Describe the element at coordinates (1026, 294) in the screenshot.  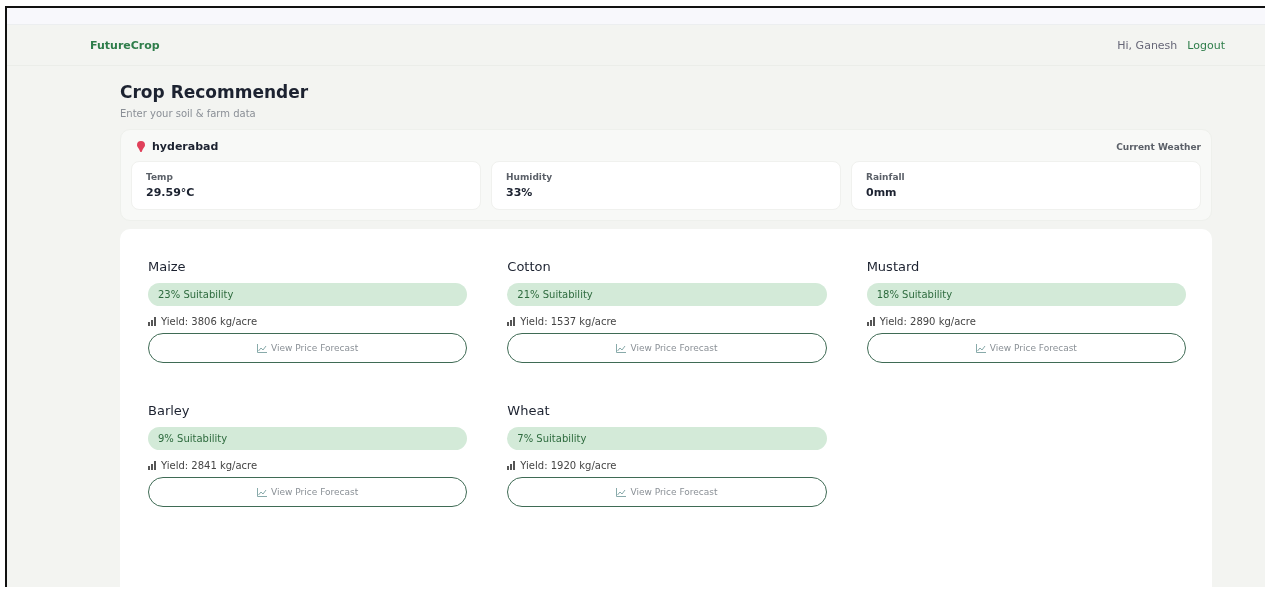
I see `suitability-badge: 18% Suitability` at that location.